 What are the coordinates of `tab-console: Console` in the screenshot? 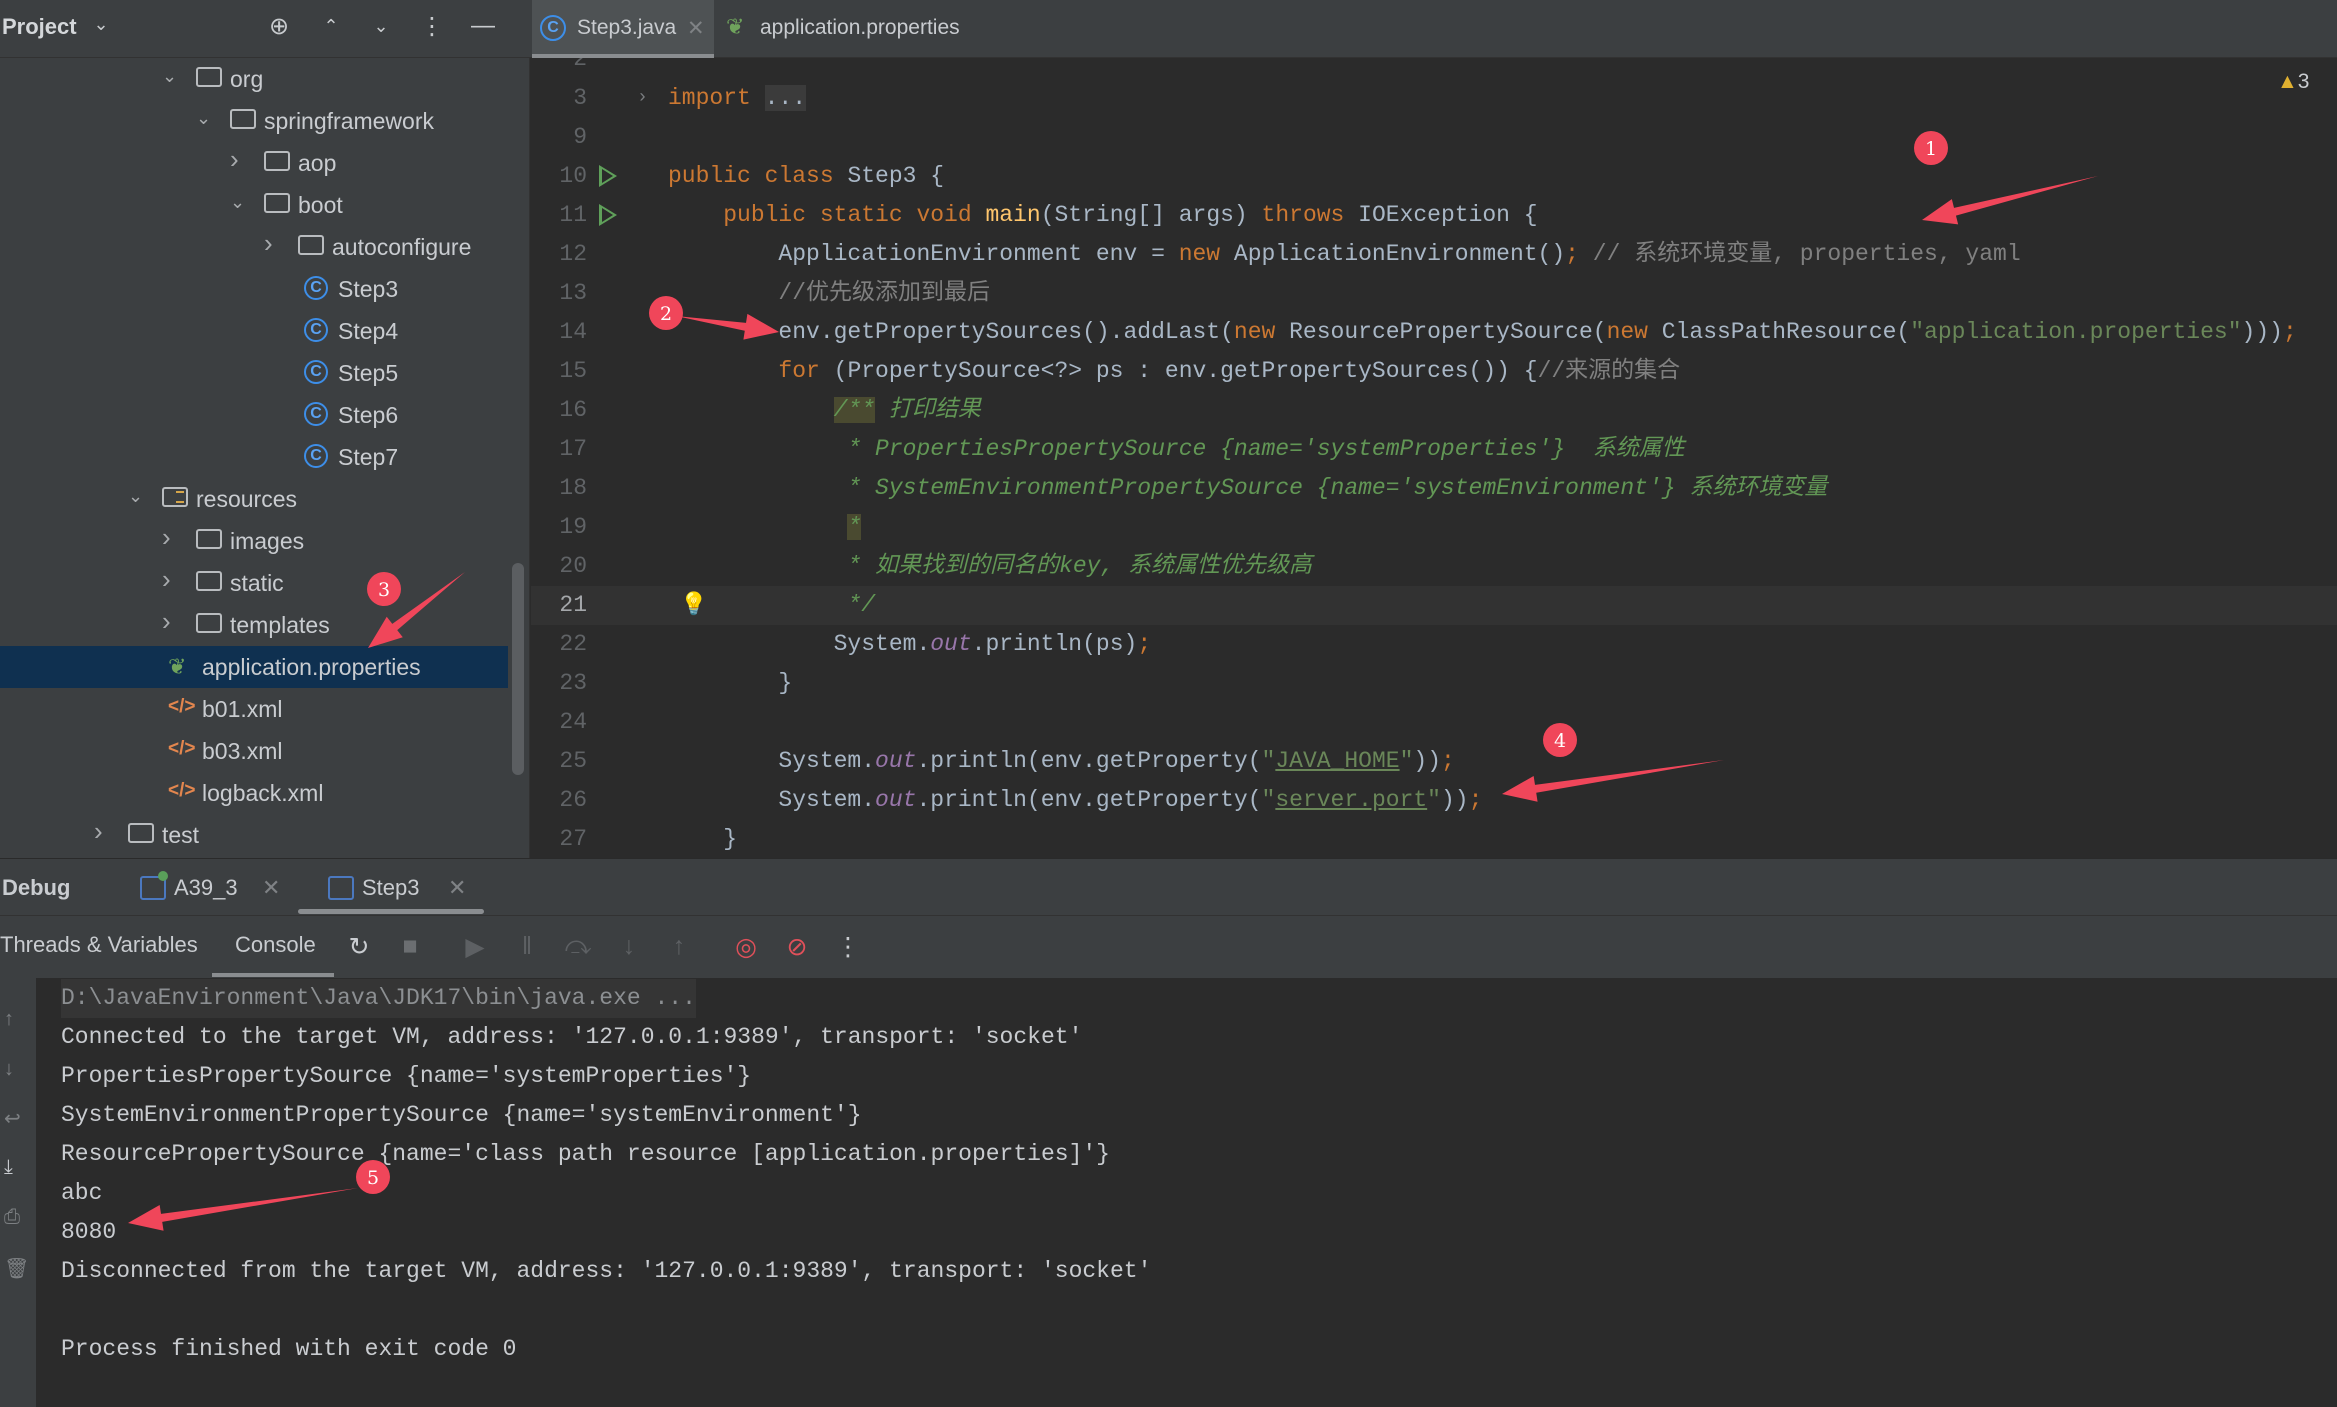 It's located at (275, 945).